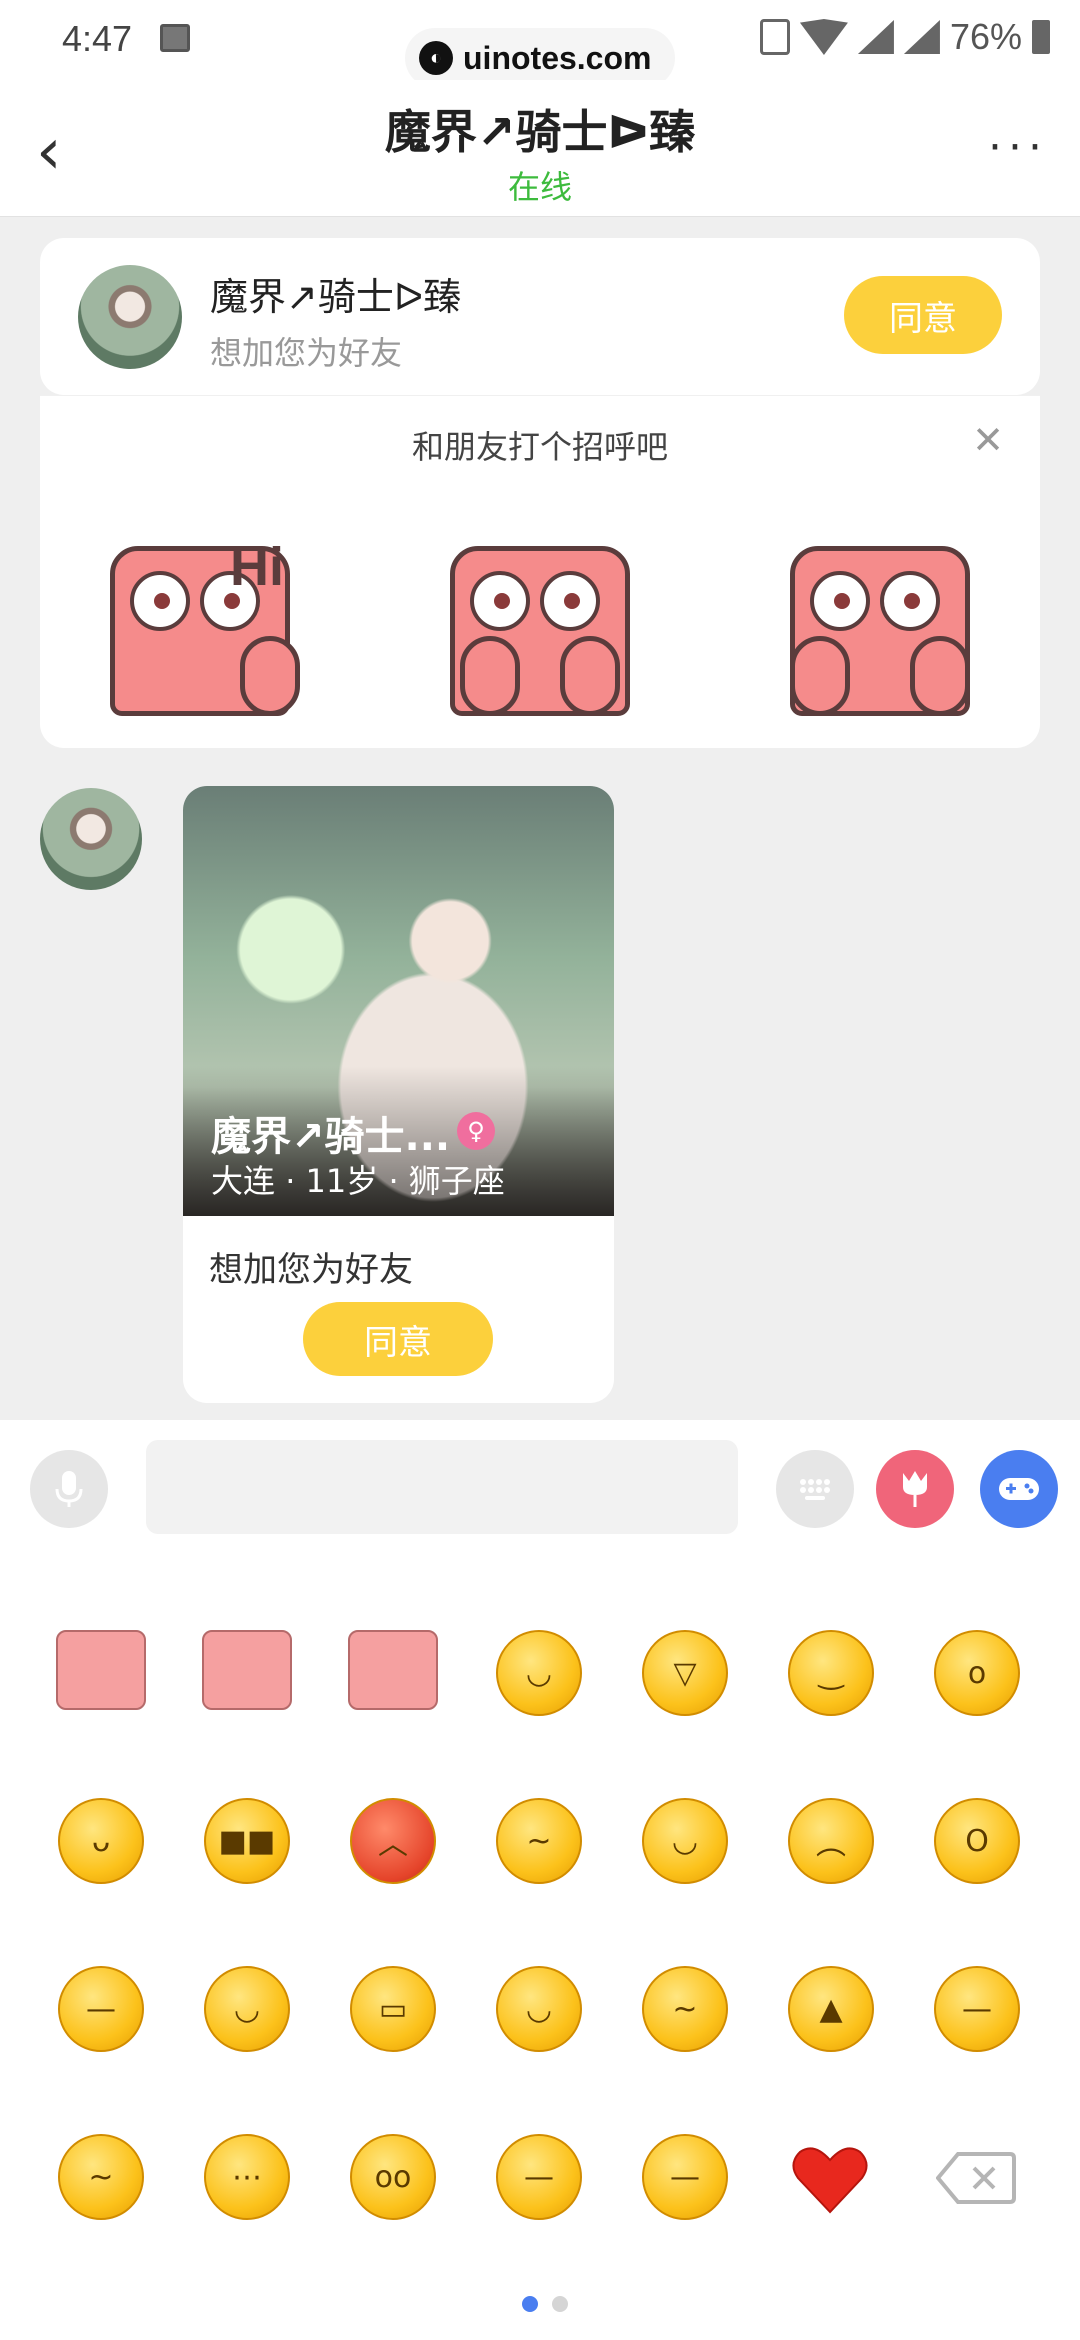 The image size is (1080, 2340). Describe the element at coordinates (97, 38) in the screenshot. I see `status-time: 4:47` at that location.